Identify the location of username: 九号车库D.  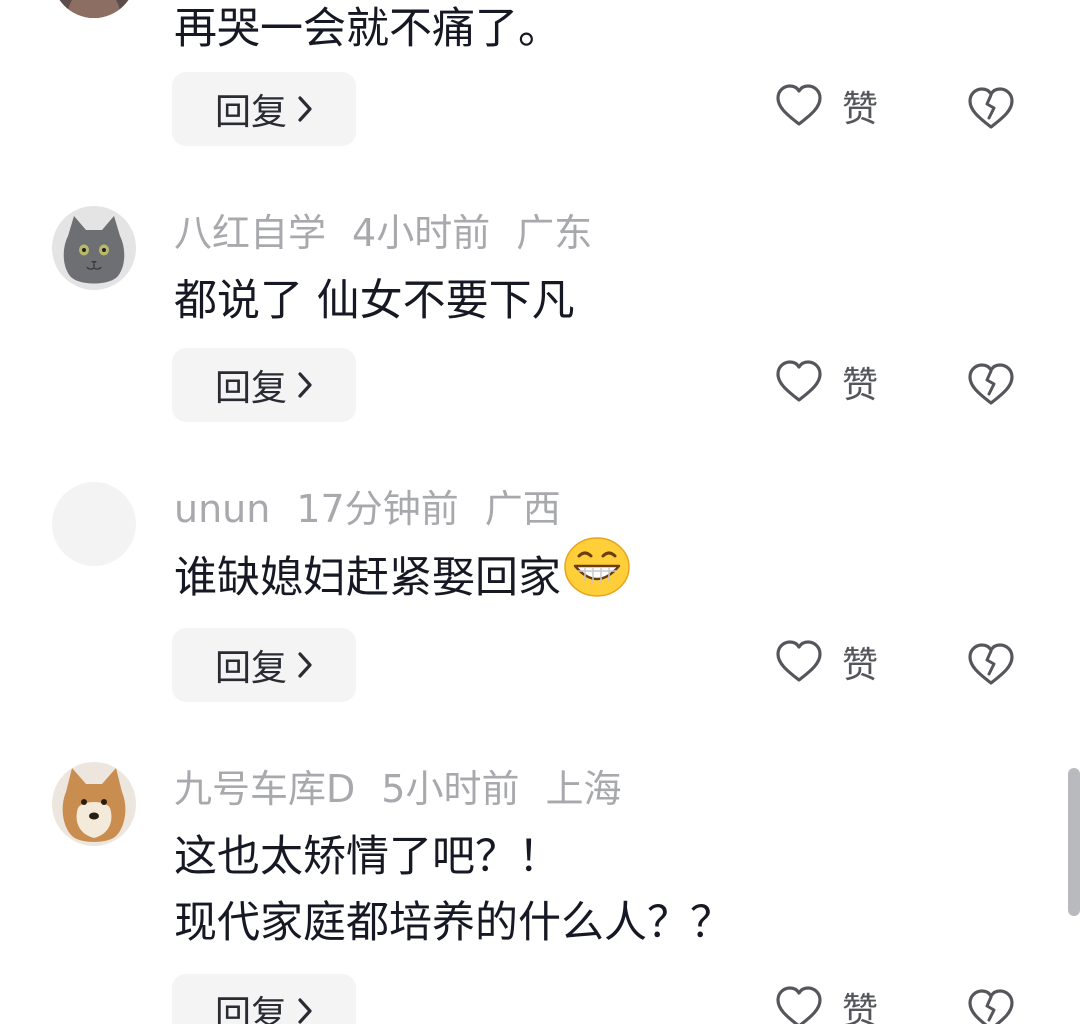
(264, 789).